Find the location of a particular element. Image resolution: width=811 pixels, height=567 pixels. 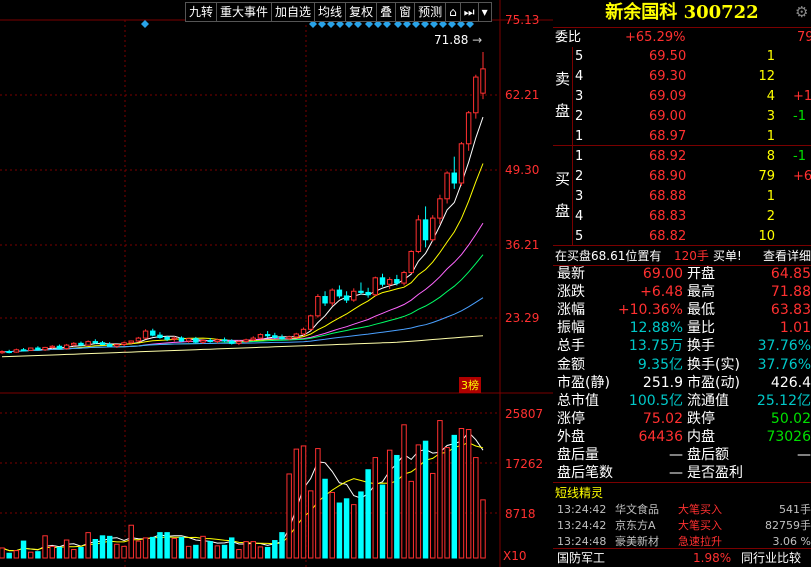

toolbar-button-1: 重大事件 is located at coordinates (244, 12).